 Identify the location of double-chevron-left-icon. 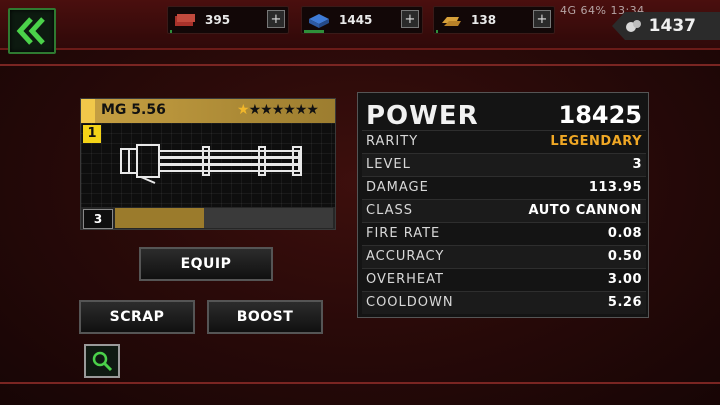
(30, 31).